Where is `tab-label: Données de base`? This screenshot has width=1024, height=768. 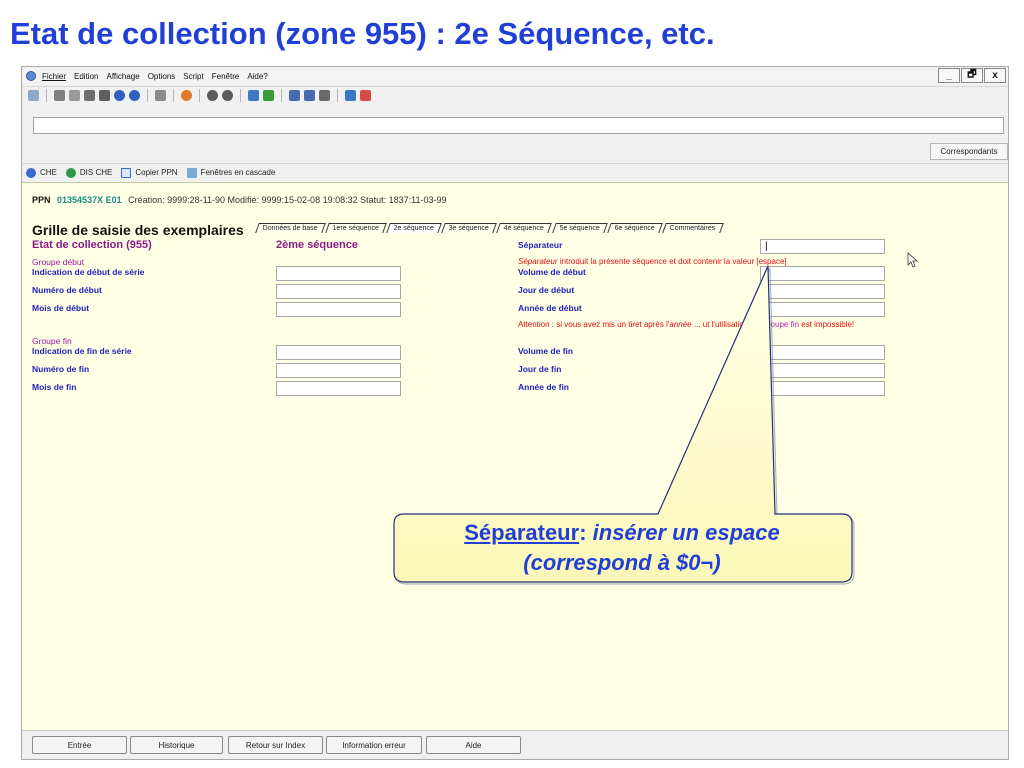
tab-label: Données de base is located at coordinates (290, 228).